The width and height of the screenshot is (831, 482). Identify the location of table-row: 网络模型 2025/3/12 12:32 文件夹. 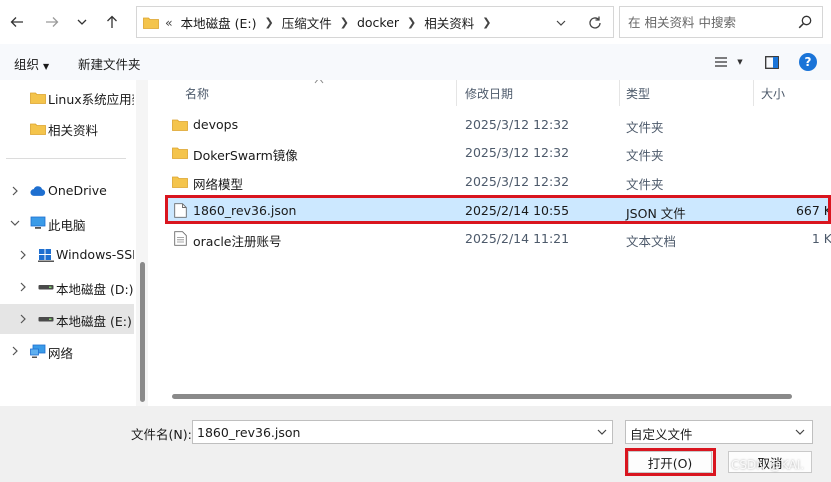
(498, 181).